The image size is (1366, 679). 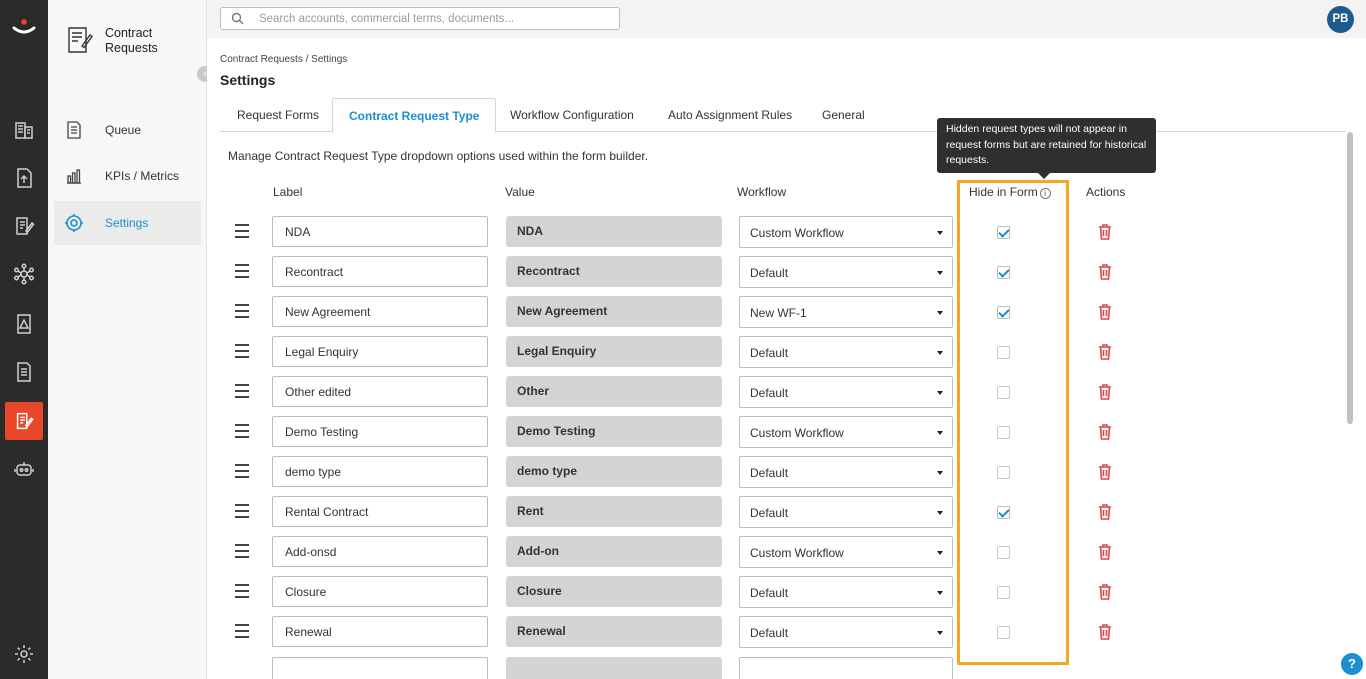 What do you see at coordinates (414, 115) in the screenshot?
I see `tab-contract-request-type: Contract Request Type` at bounding box center [414, 115].